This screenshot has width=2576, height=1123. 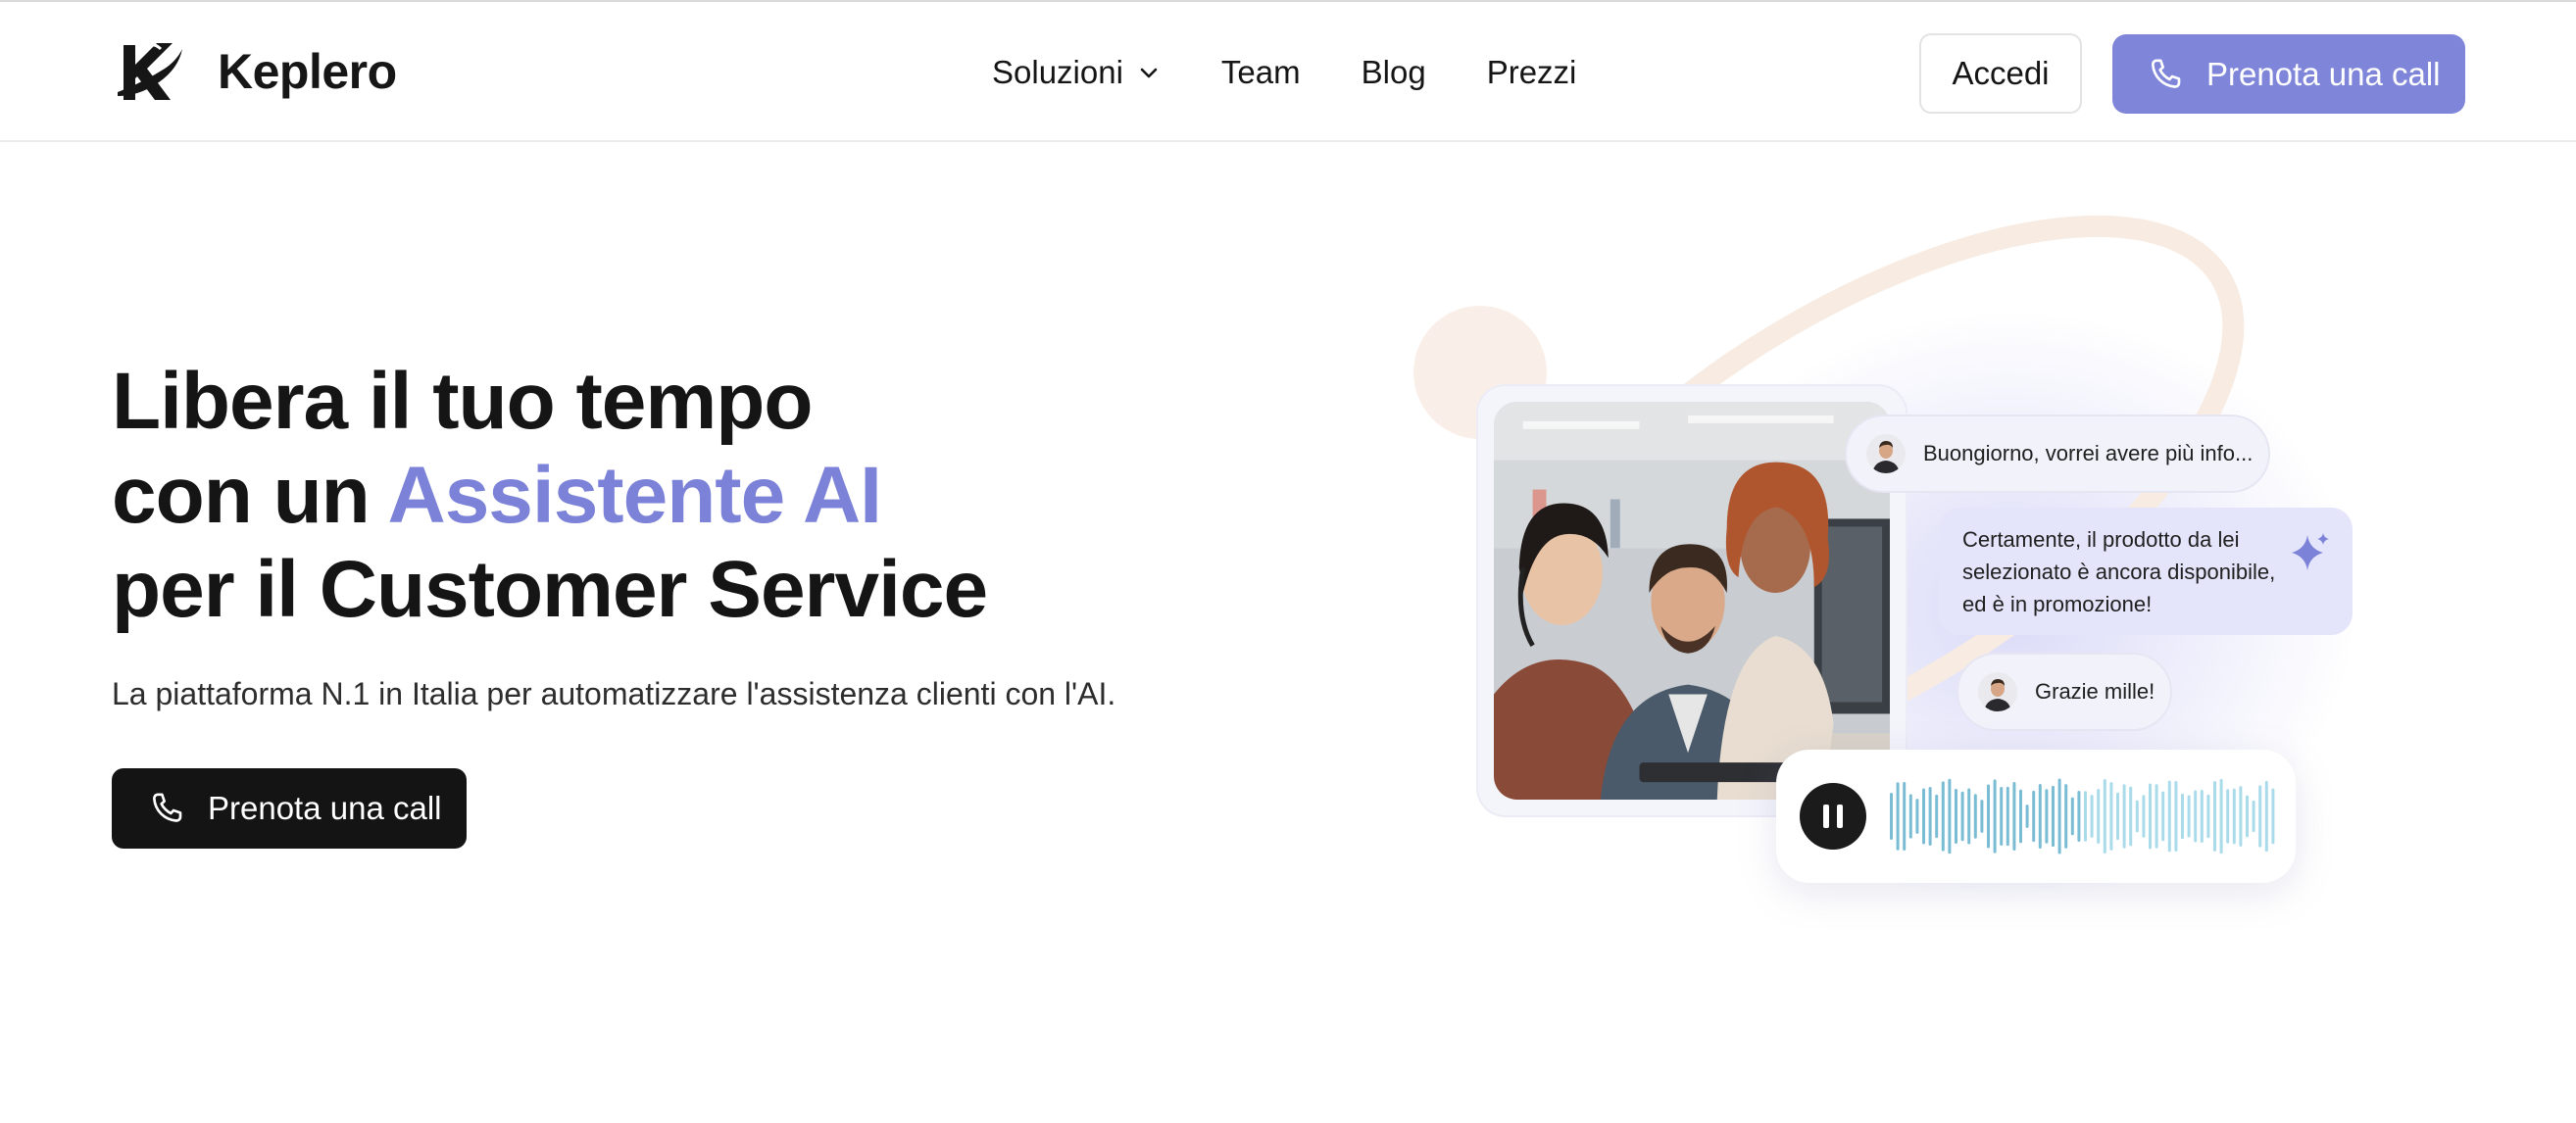 What do you see at coordinates (462, 401) in the screenshot?
I see `hero-title-line1: Libera il tuo tempo` at bounding box center [462, 401].